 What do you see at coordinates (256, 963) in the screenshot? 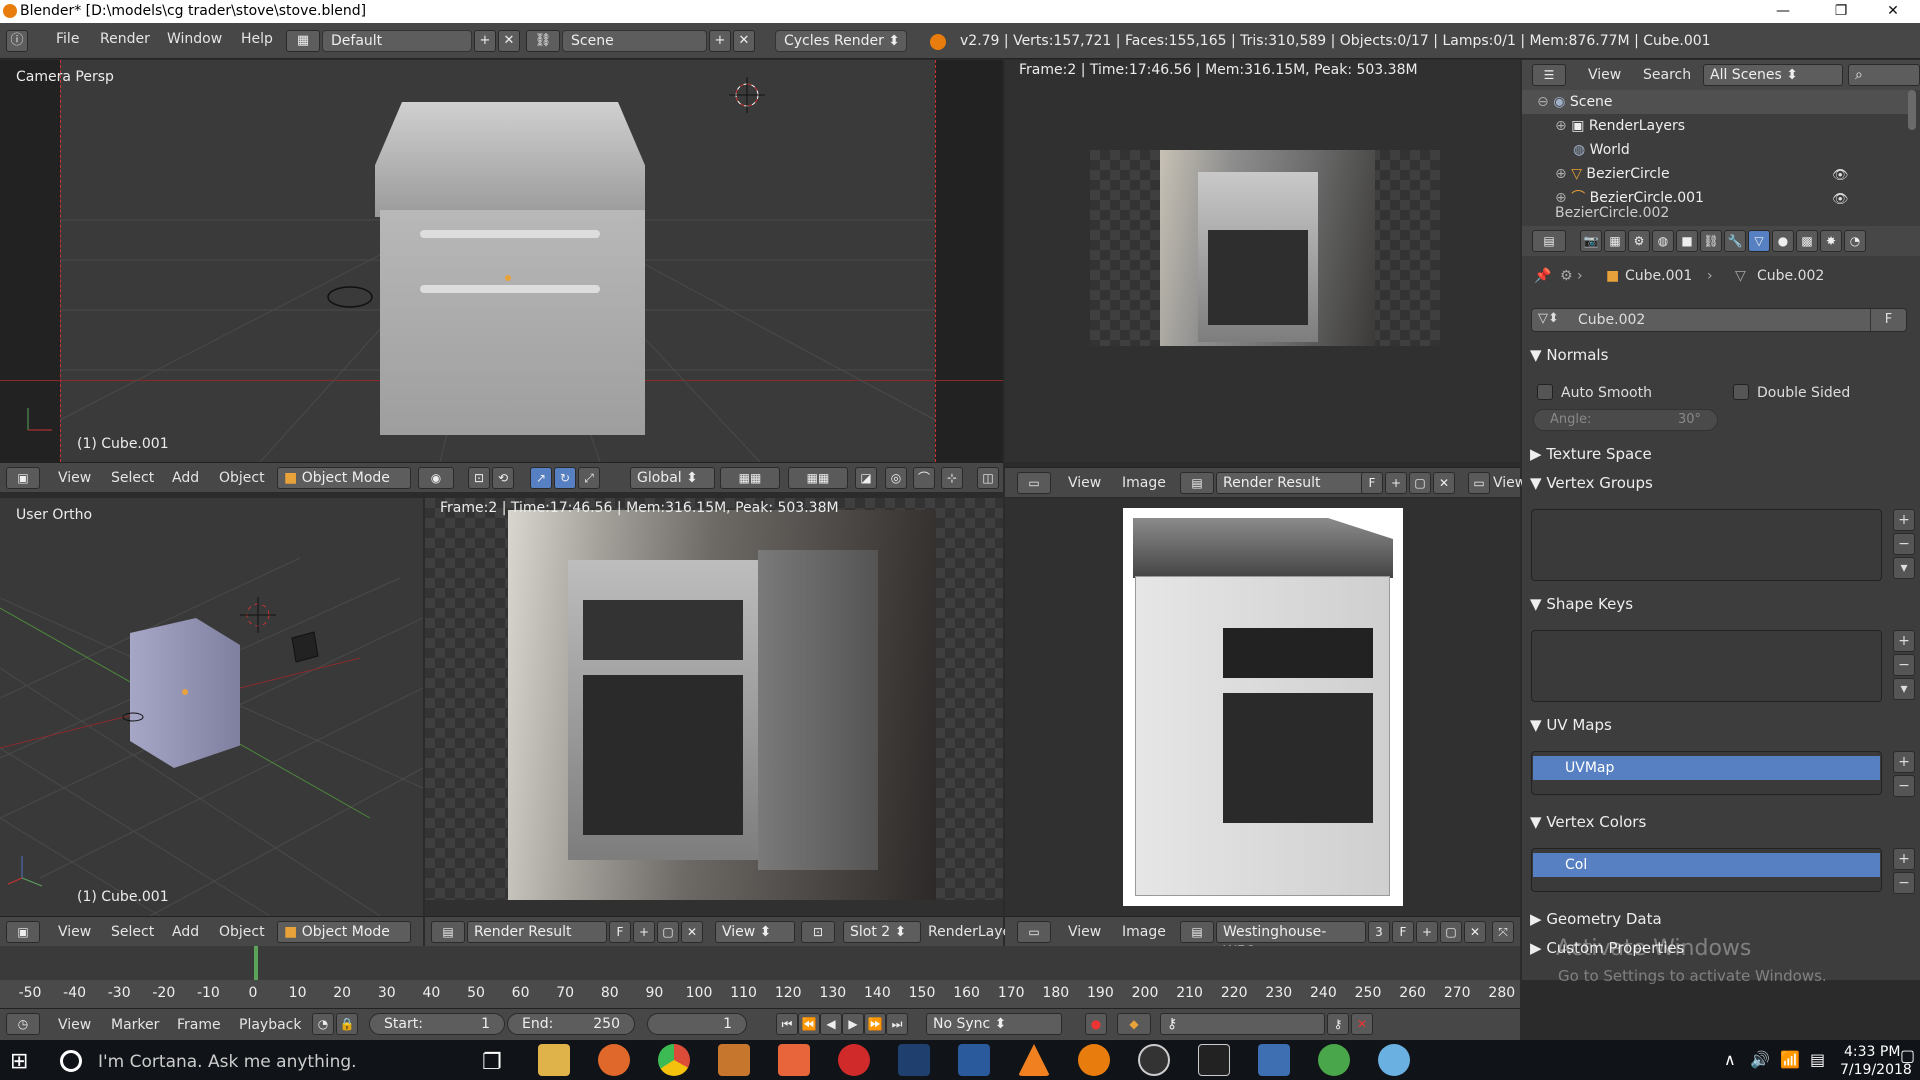
I see `current-frame-line` at bounding box center [256, 963].